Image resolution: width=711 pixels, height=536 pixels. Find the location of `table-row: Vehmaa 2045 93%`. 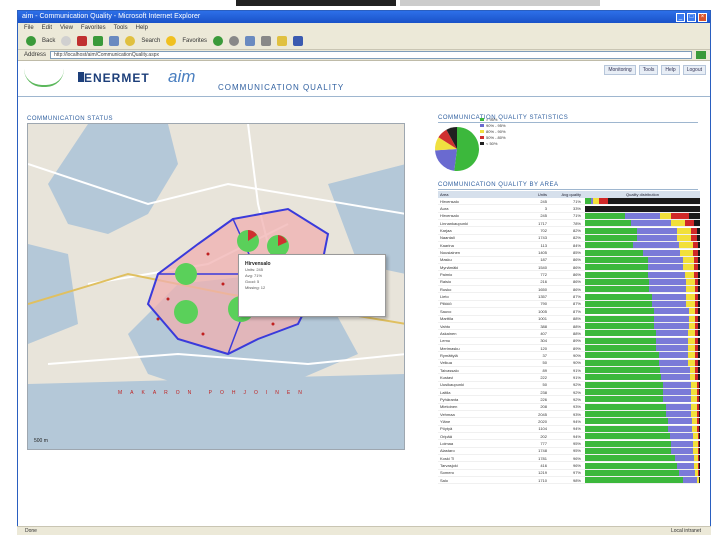

table-row: Vehmaa 2045 93% is located at coordinates (569, 415).